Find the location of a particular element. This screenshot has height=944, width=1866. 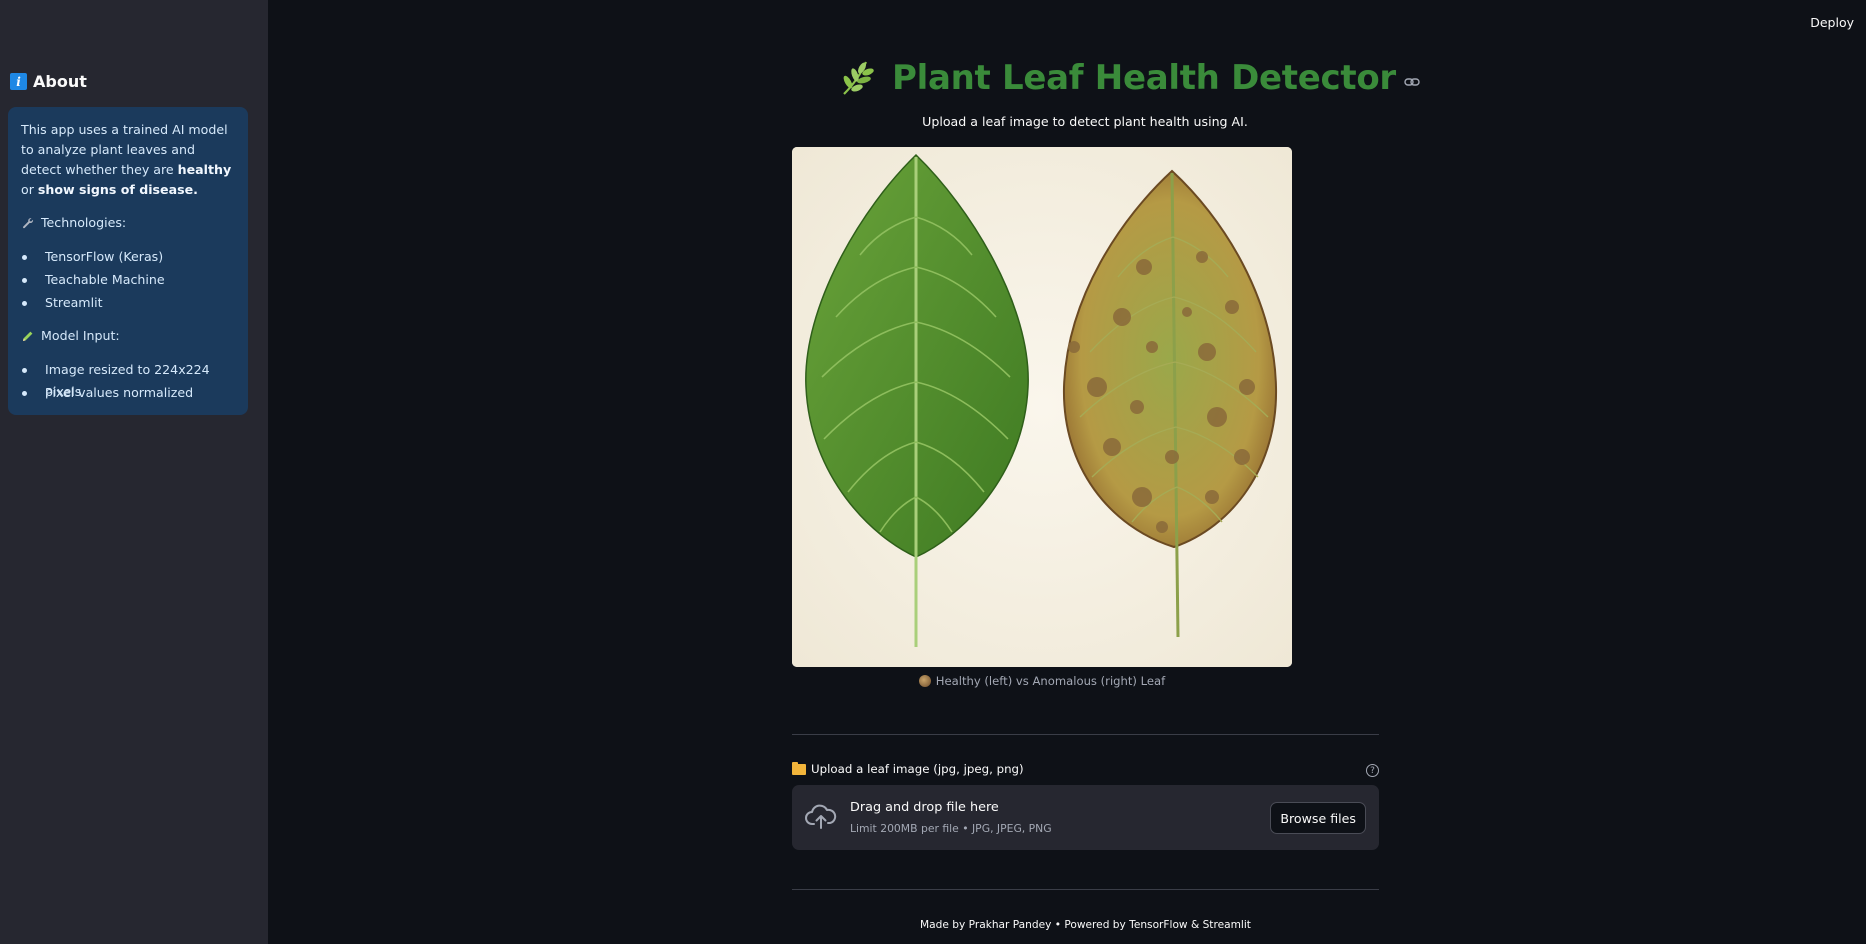

link-icon is located at coordinates (1412, 82).